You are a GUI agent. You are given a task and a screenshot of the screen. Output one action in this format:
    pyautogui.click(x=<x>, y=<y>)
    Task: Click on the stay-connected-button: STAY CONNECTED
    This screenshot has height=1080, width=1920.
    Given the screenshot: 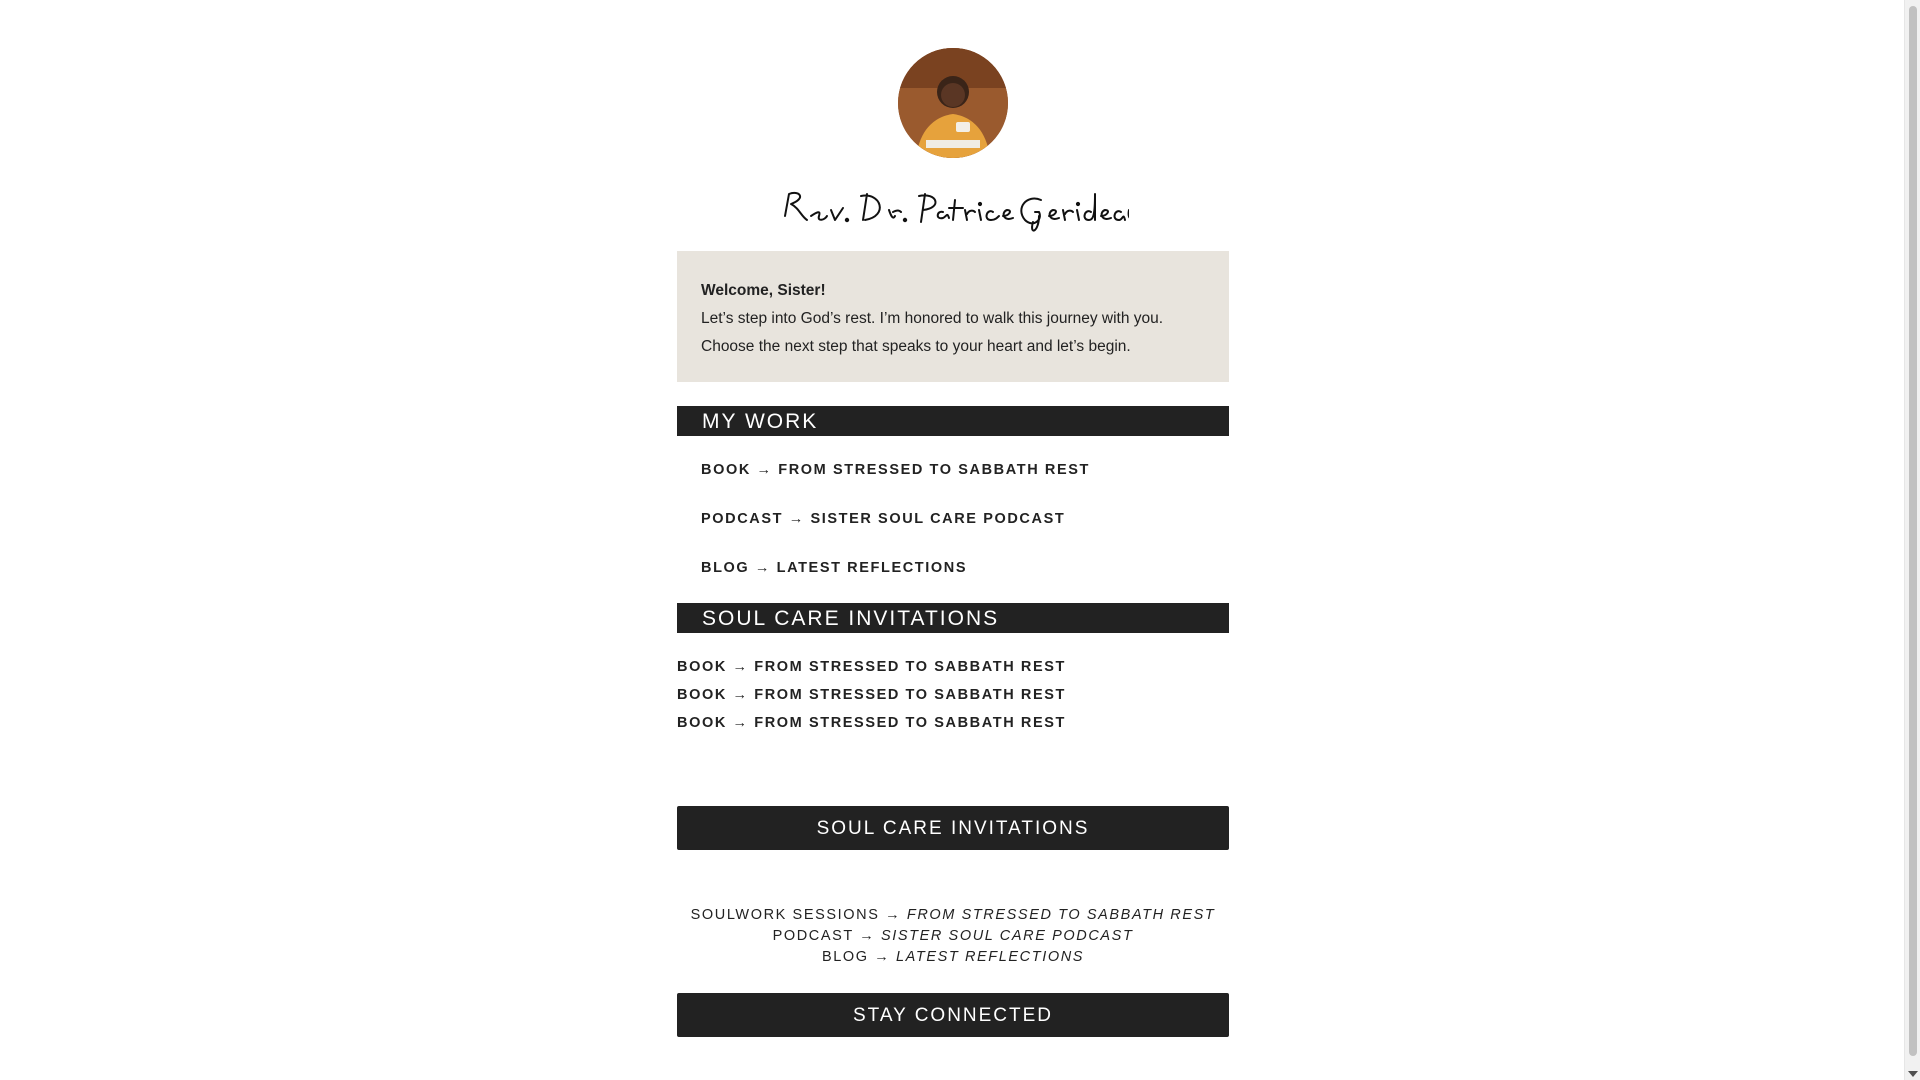 What is the action you would take?
    pyautogui.click(x=953, y=1015)
    